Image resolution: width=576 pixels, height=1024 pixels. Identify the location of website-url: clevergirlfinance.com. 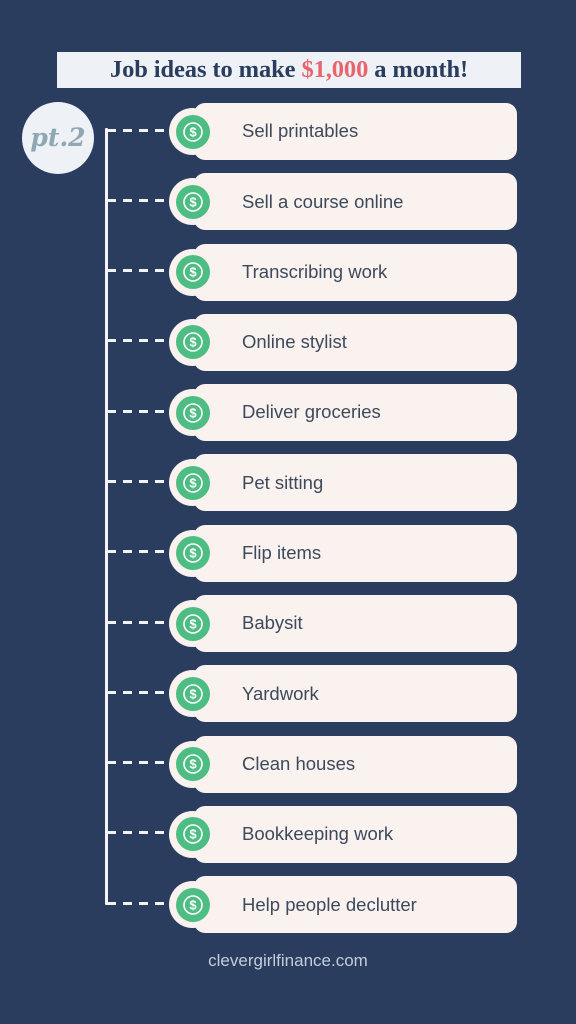
(288, 960).